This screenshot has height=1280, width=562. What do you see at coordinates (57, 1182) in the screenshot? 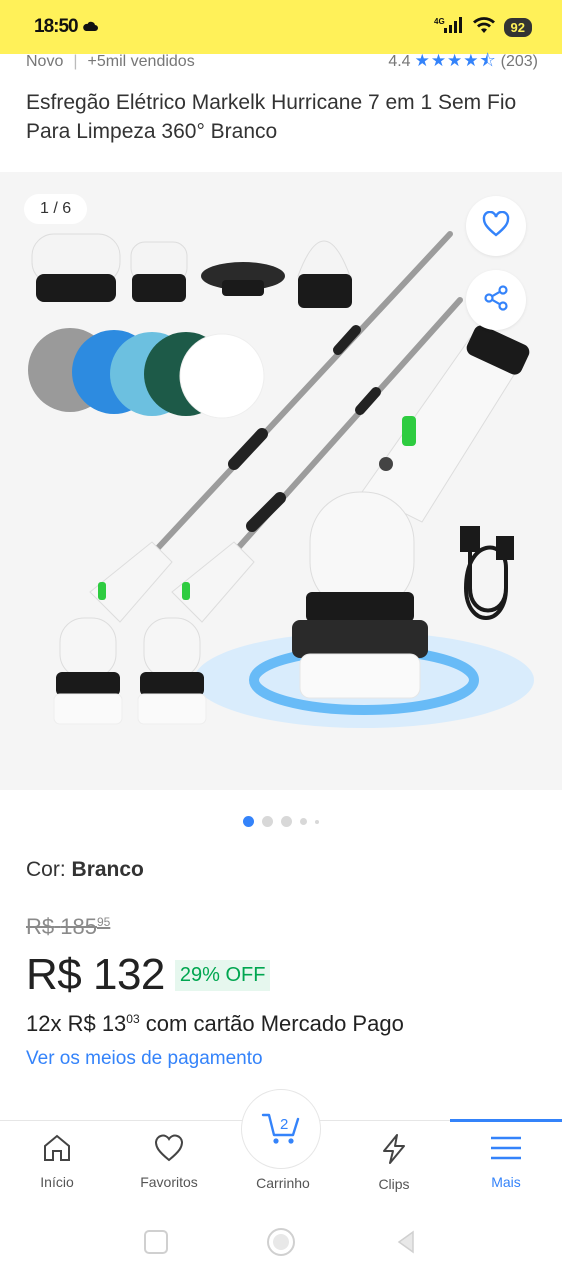
I see `nav-home-label: Início` at bounding box center [57, 1182].